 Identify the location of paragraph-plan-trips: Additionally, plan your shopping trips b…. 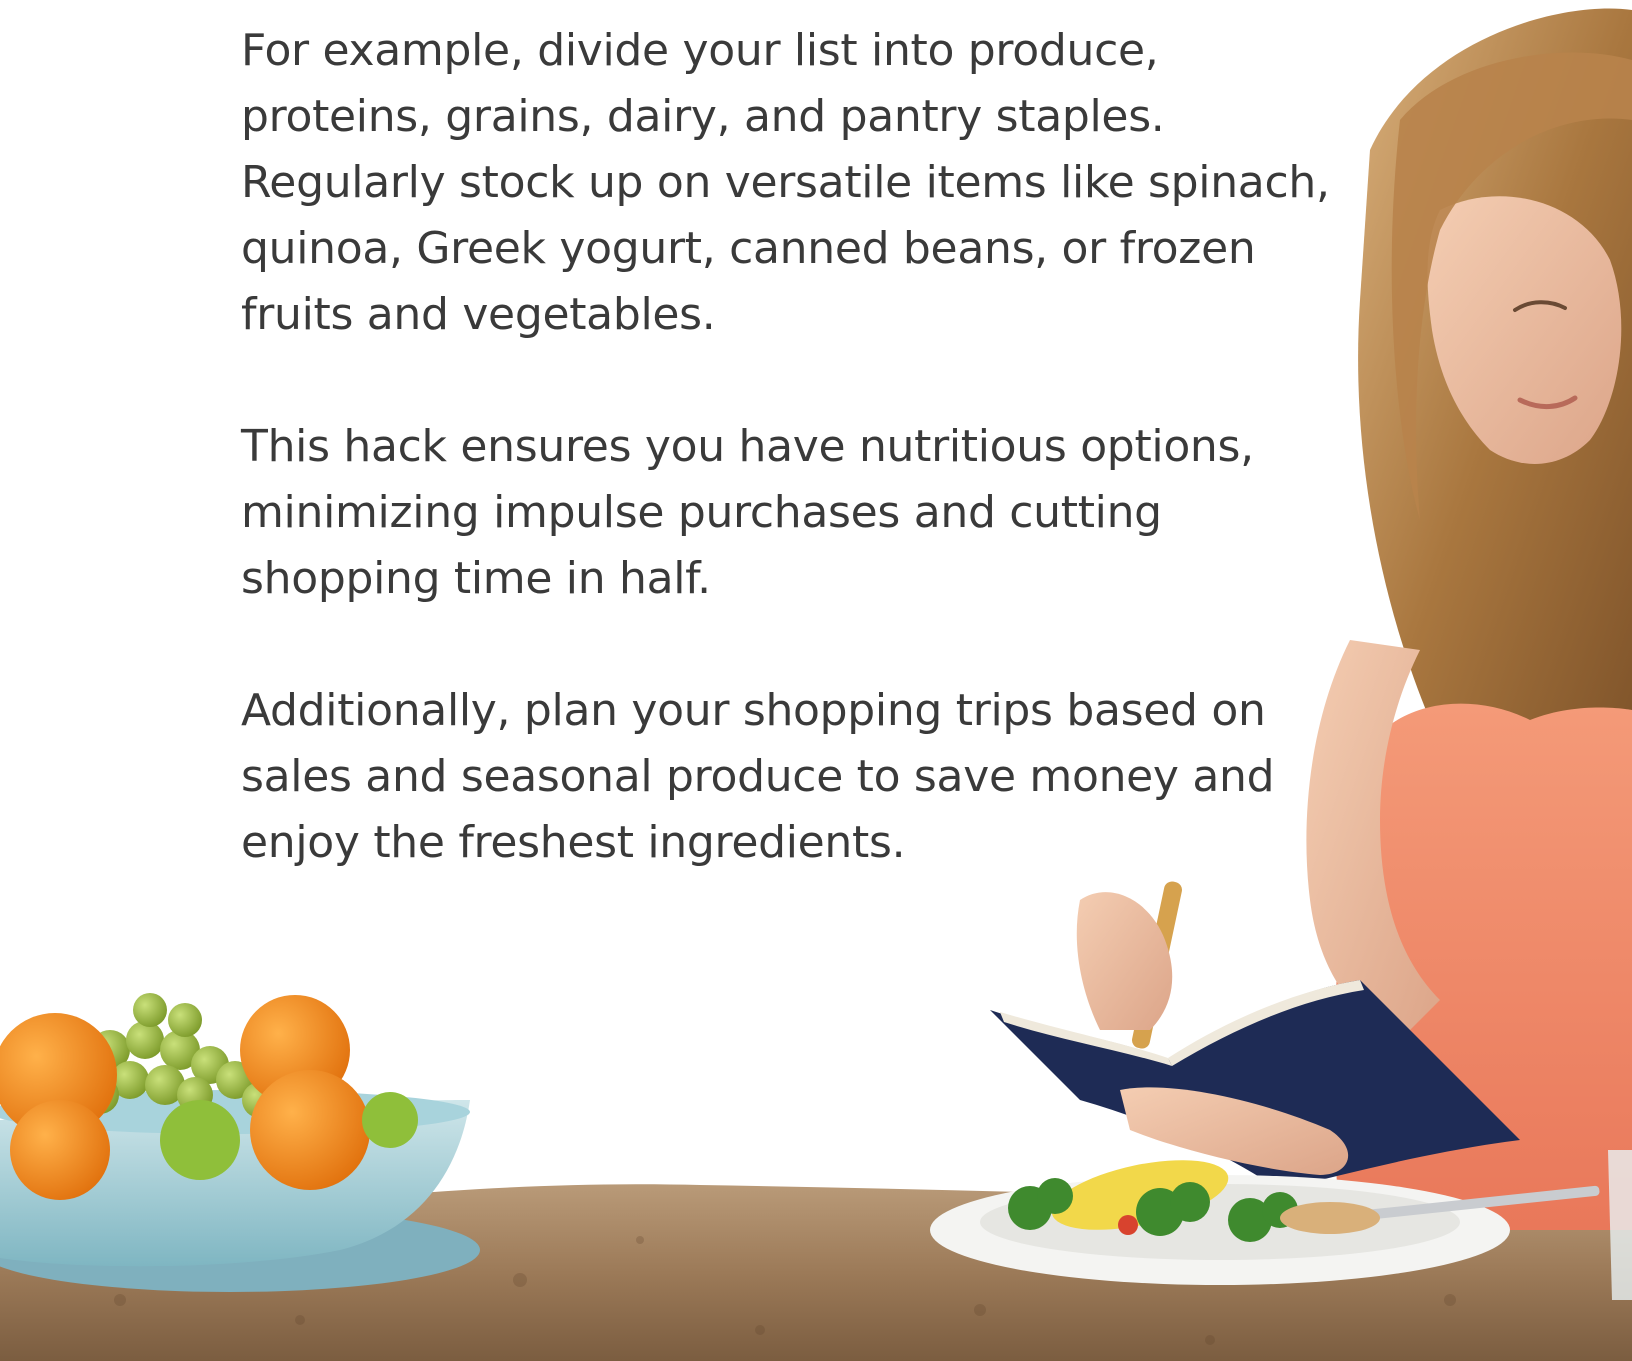
(758, 776).